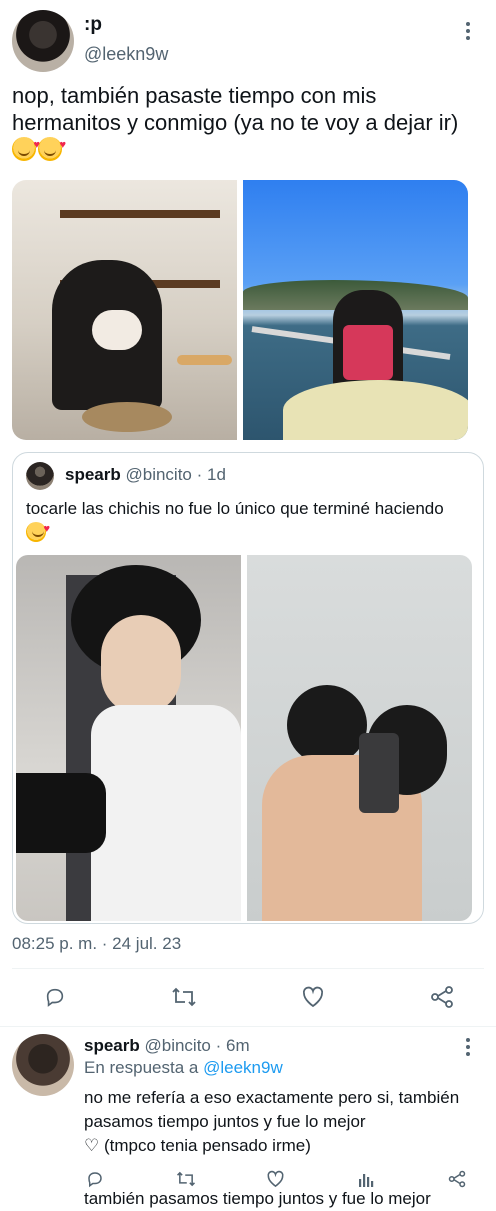  I want to click on author-avatar, so click(43, 41).